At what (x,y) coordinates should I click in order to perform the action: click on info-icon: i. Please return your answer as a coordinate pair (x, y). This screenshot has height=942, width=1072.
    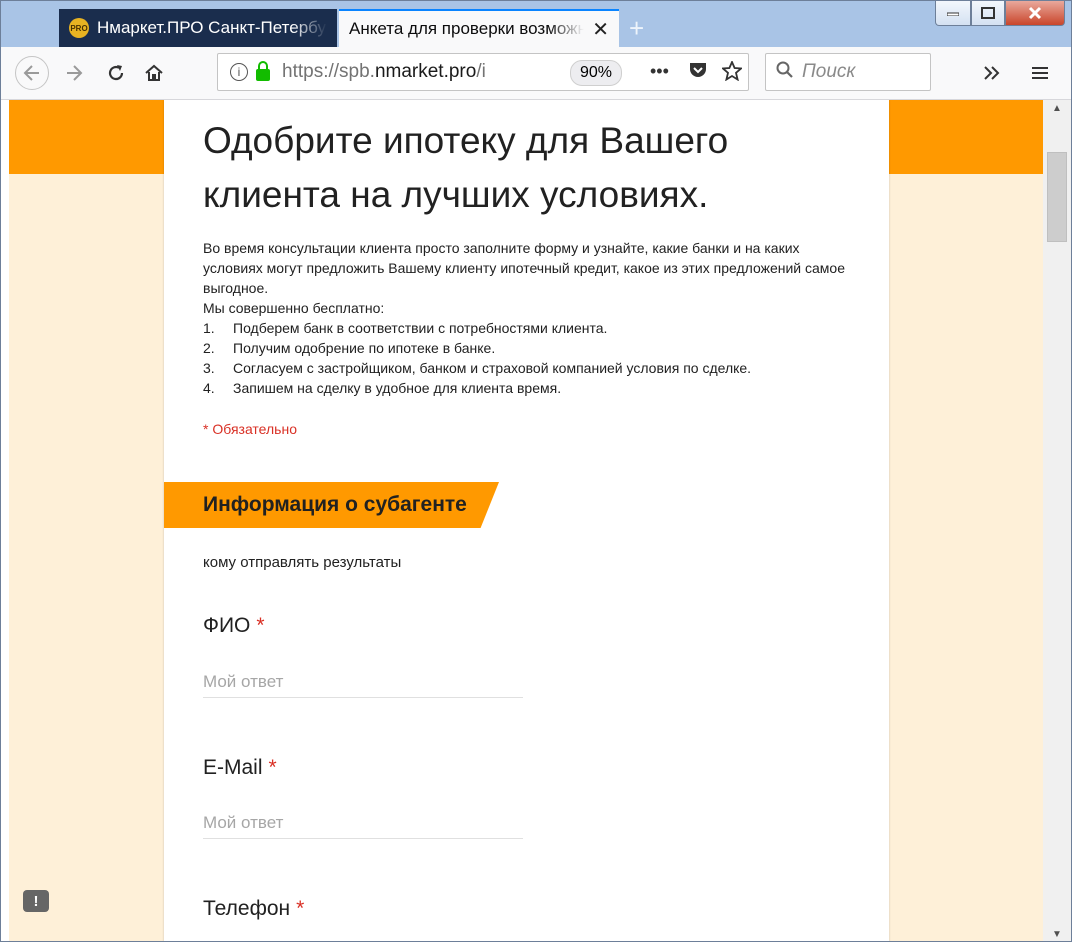
    Looking at the image, I should click on (239, 72).